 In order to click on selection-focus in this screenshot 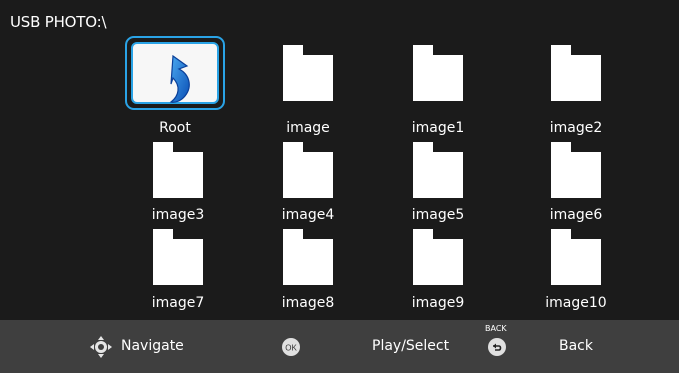, I will do `click(175, 73)`.